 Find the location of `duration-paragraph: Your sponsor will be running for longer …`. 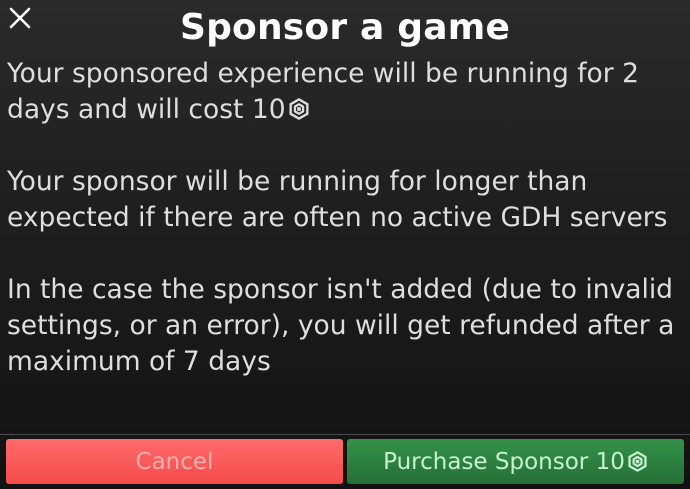

duration-paragraph: Your sponsor will be running for longer … is located at coordinates (337, 199).